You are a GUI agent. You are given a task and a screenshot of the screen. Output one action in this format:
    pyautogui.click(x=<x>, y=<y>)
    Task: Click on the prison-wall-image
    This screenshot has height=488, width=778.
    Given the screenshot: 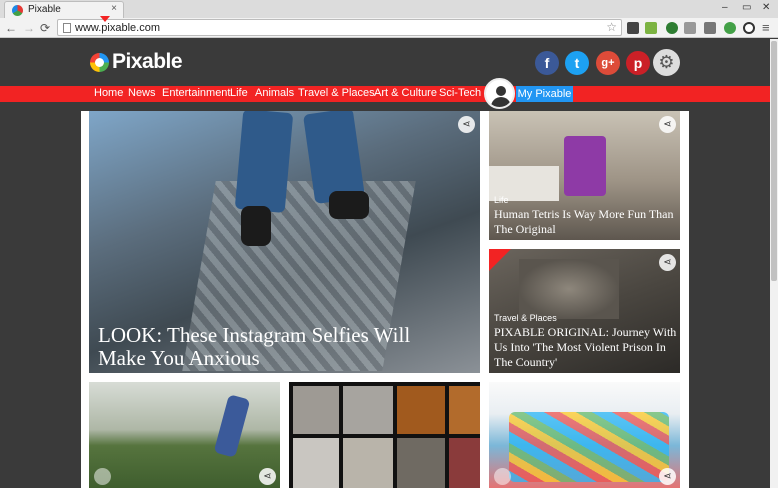 What is the action you would take?
    pyautogui.click(x=569, y=289)
    